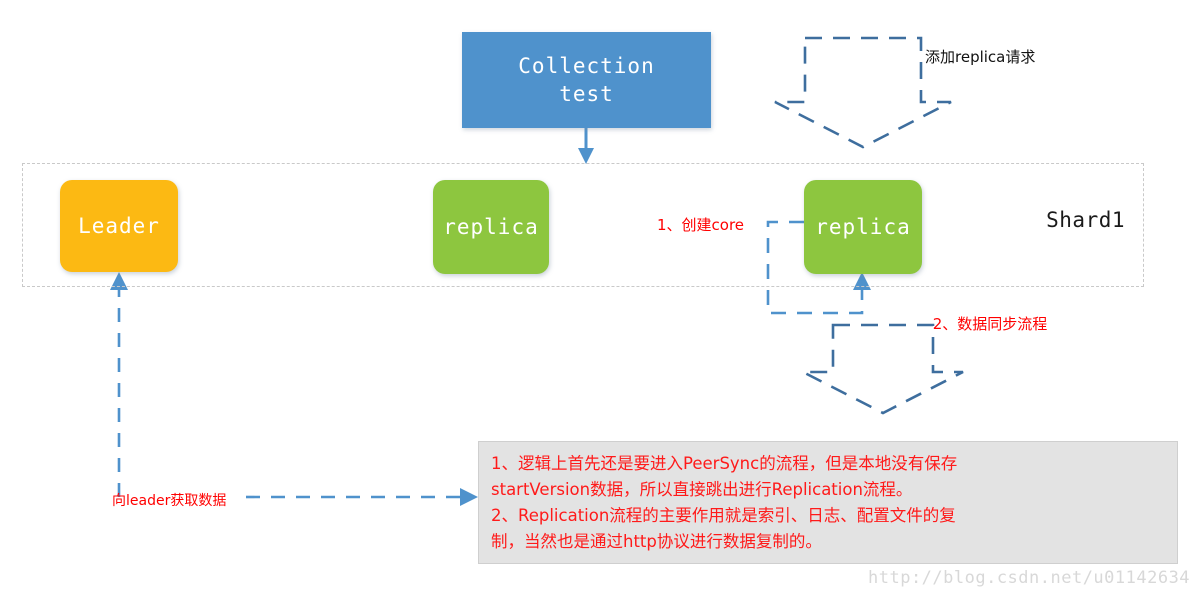 The width and height of the screenshot is (1191, 598). I want to click on node-replica-right: replica, so click(863, 227).